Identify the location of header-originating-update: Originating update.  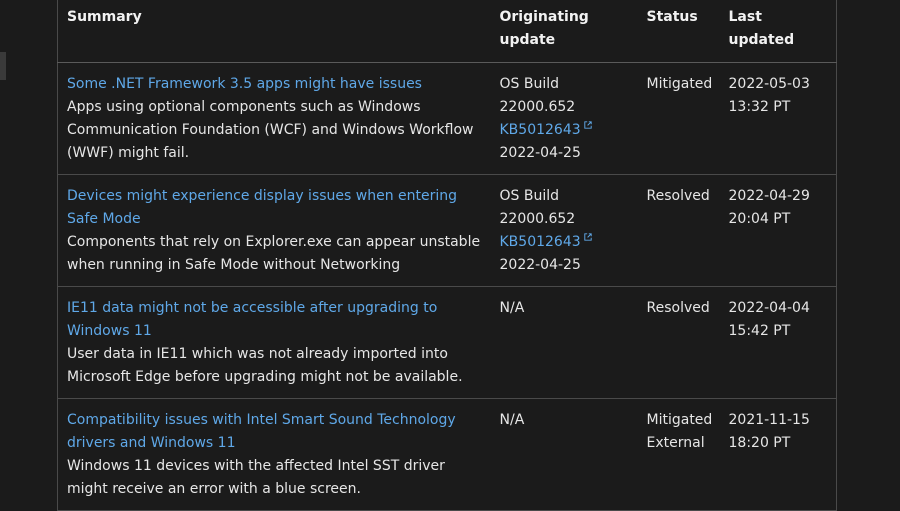
(564, 31).